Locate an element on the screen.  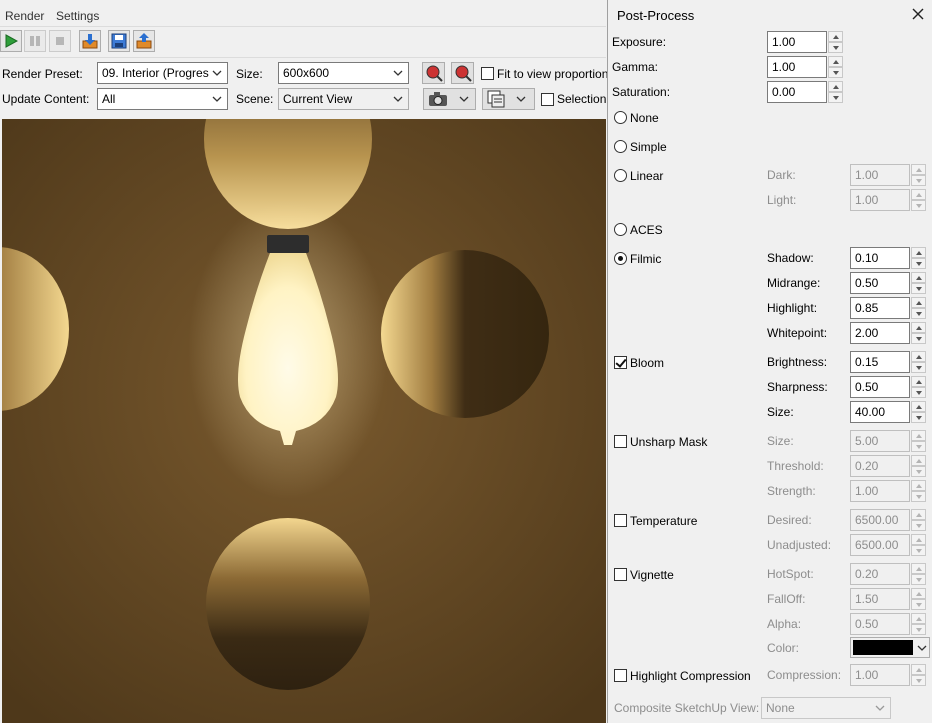
stop-button is located at coordinates (60, 41).